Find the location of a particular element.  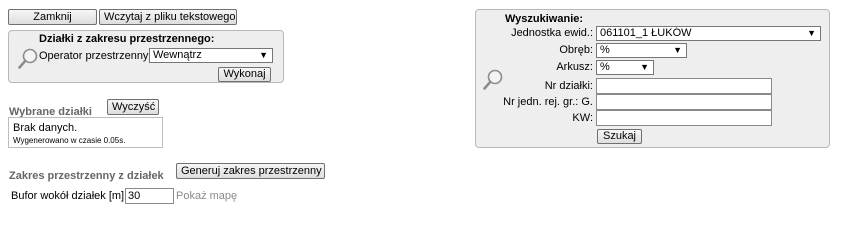

operator-label: Operator przestrzenny: is located at coordinates (95, 56).